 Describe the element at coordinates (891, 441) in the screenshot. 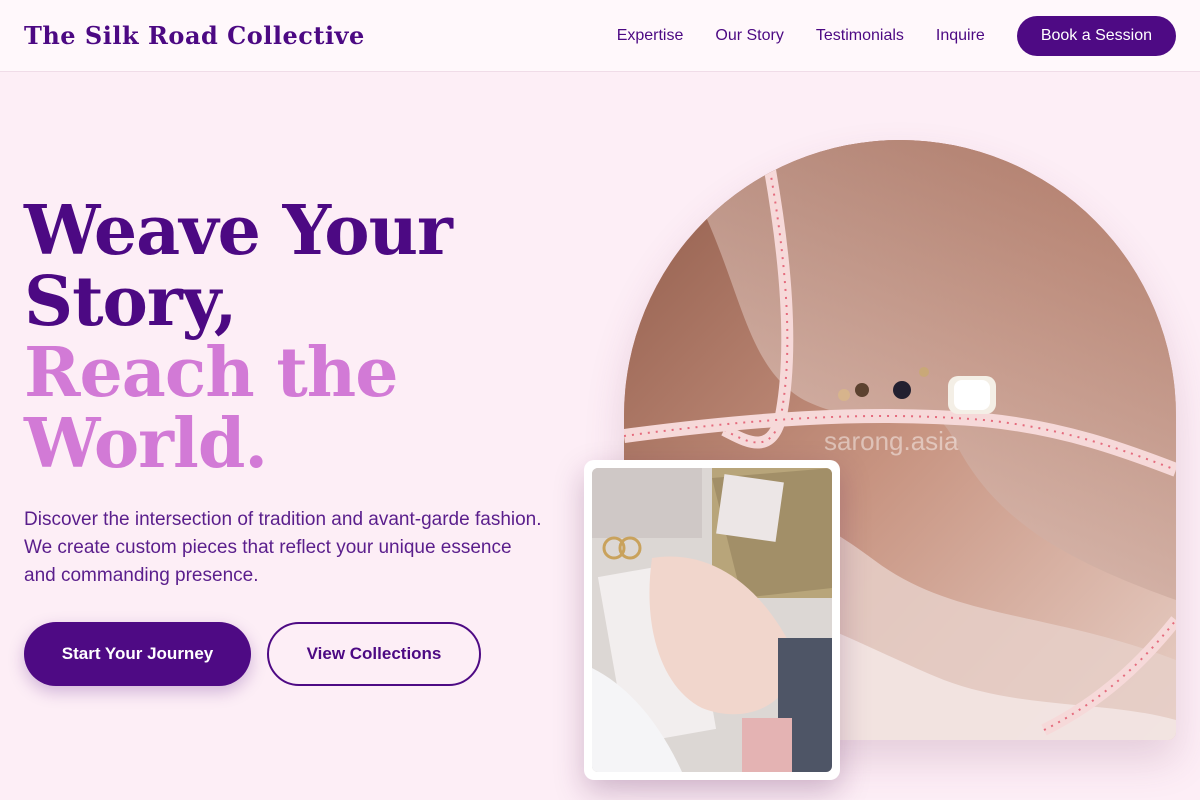

I see `image-watermark: sarong.asia` at that location.